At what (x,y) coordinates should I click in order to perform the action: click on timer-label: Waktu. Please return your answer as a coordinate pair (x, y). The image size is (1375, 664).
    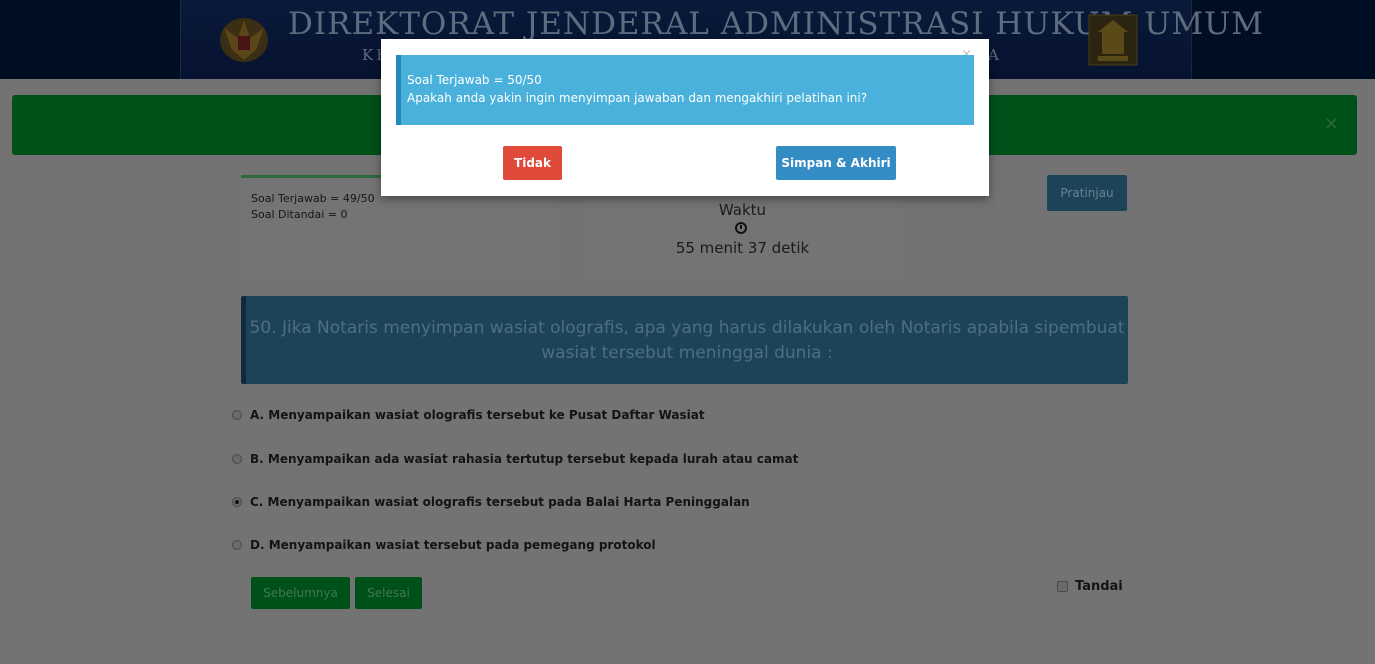
    Looking at the image, I should click on (742, 210).